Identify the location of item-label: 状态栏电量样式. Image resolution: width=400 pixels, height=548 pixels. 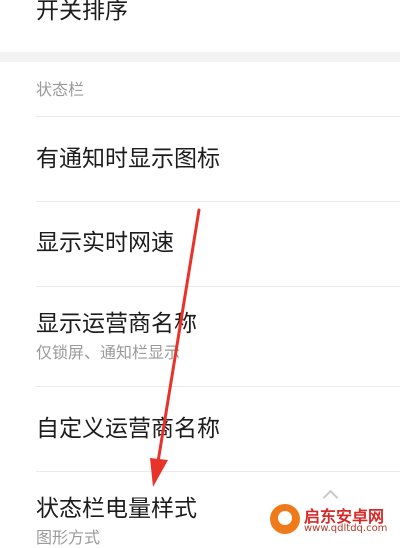
(116, 509).